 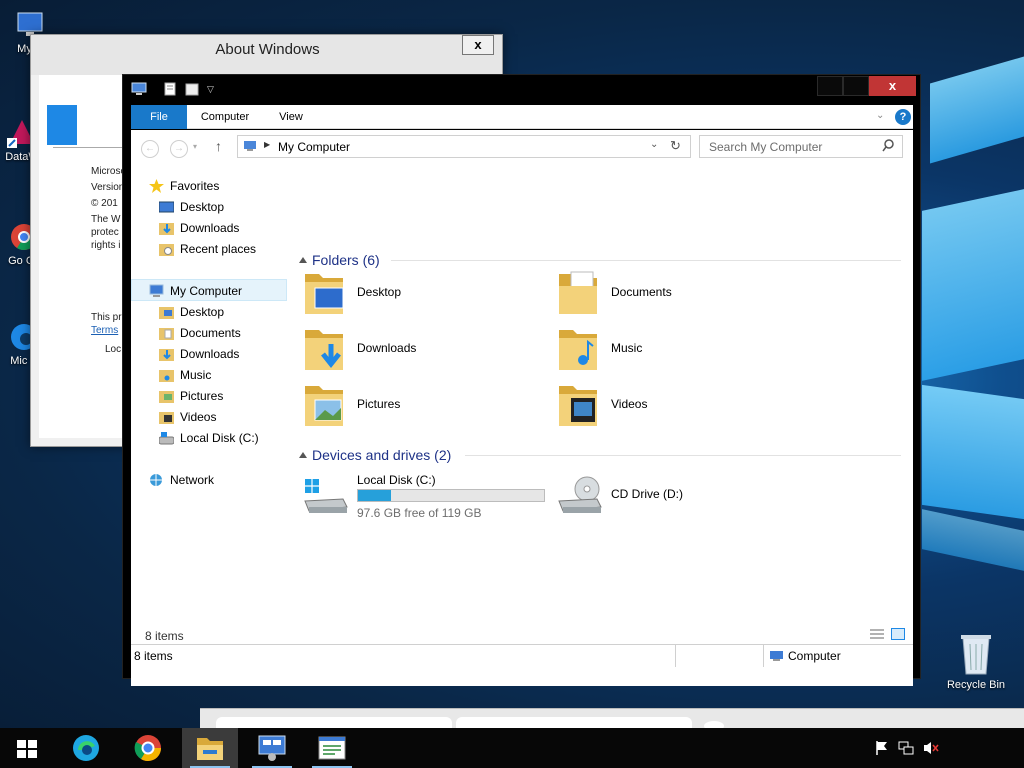 I want to click on search-icon, so click(x=888, y=146).